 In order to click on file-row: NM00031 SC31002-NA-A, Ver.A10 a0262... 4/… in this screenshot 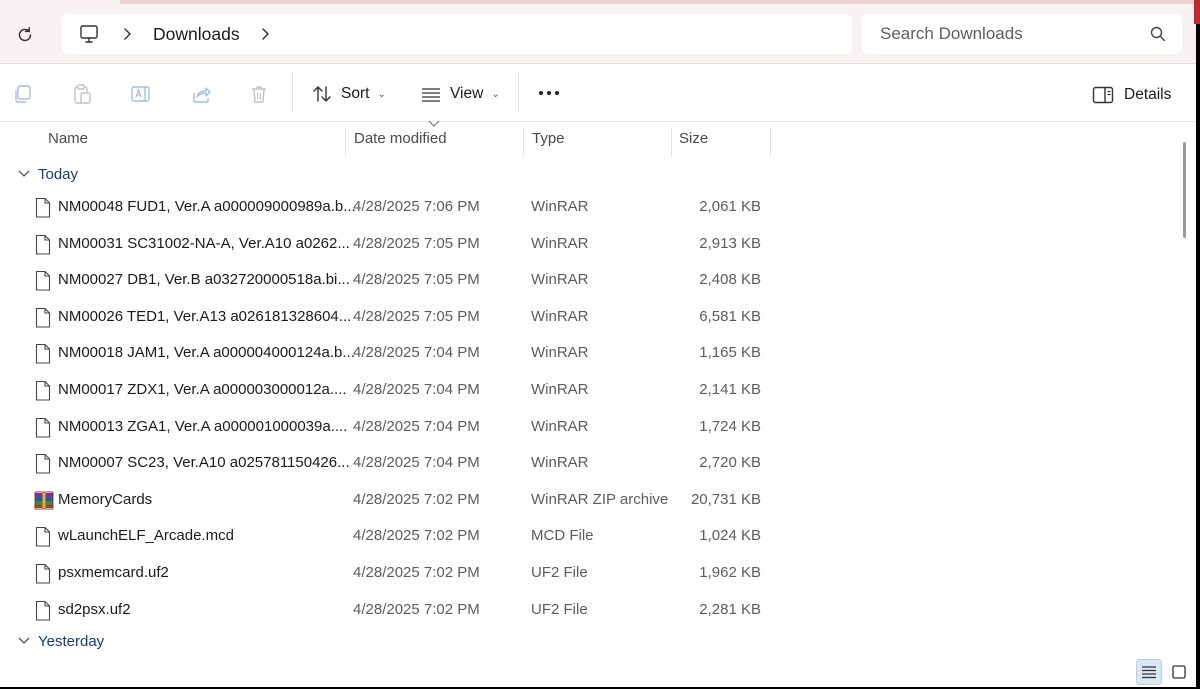, I will do `click(588, 244)`.